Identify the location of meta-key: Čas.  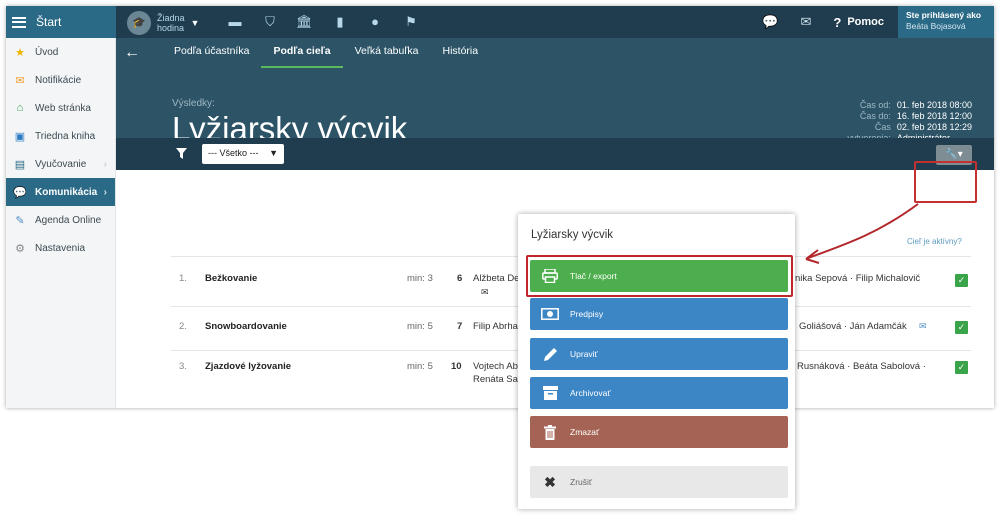
(882, 127).